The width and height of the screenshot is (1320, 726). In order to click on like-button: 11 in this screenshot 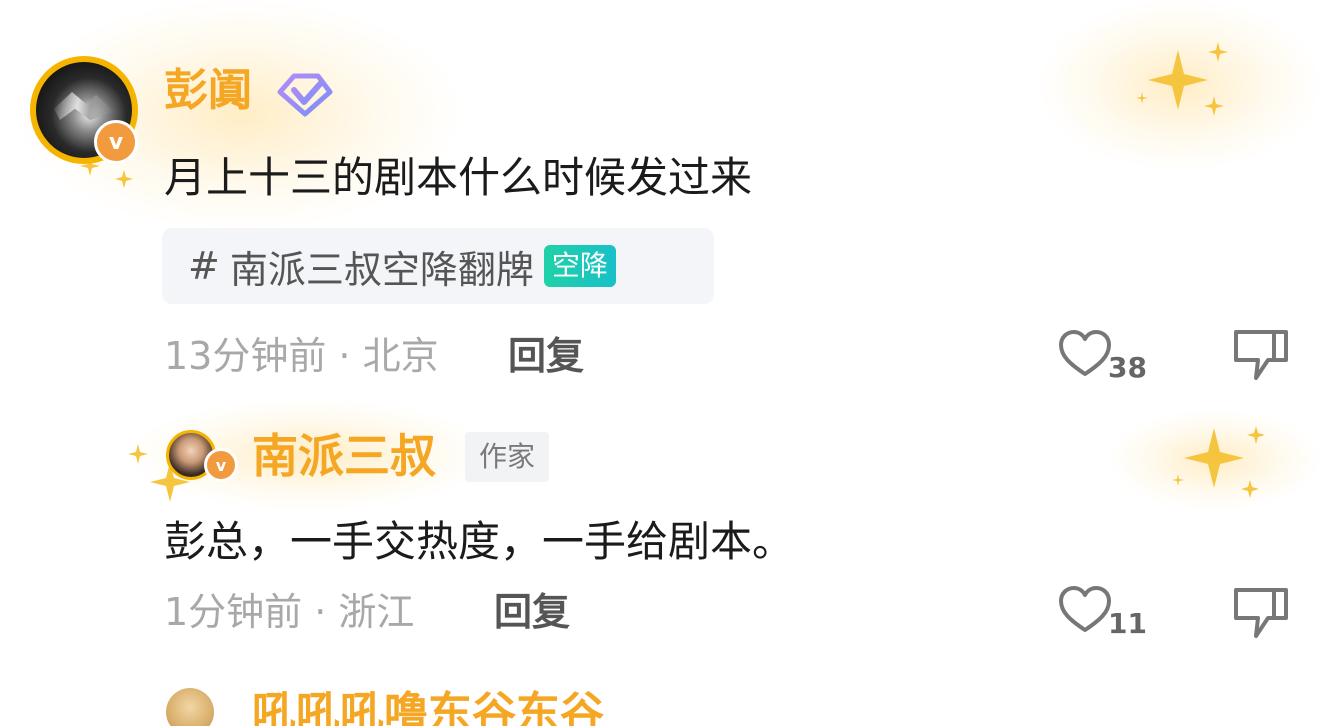, I will do `click(1101, 612)`.